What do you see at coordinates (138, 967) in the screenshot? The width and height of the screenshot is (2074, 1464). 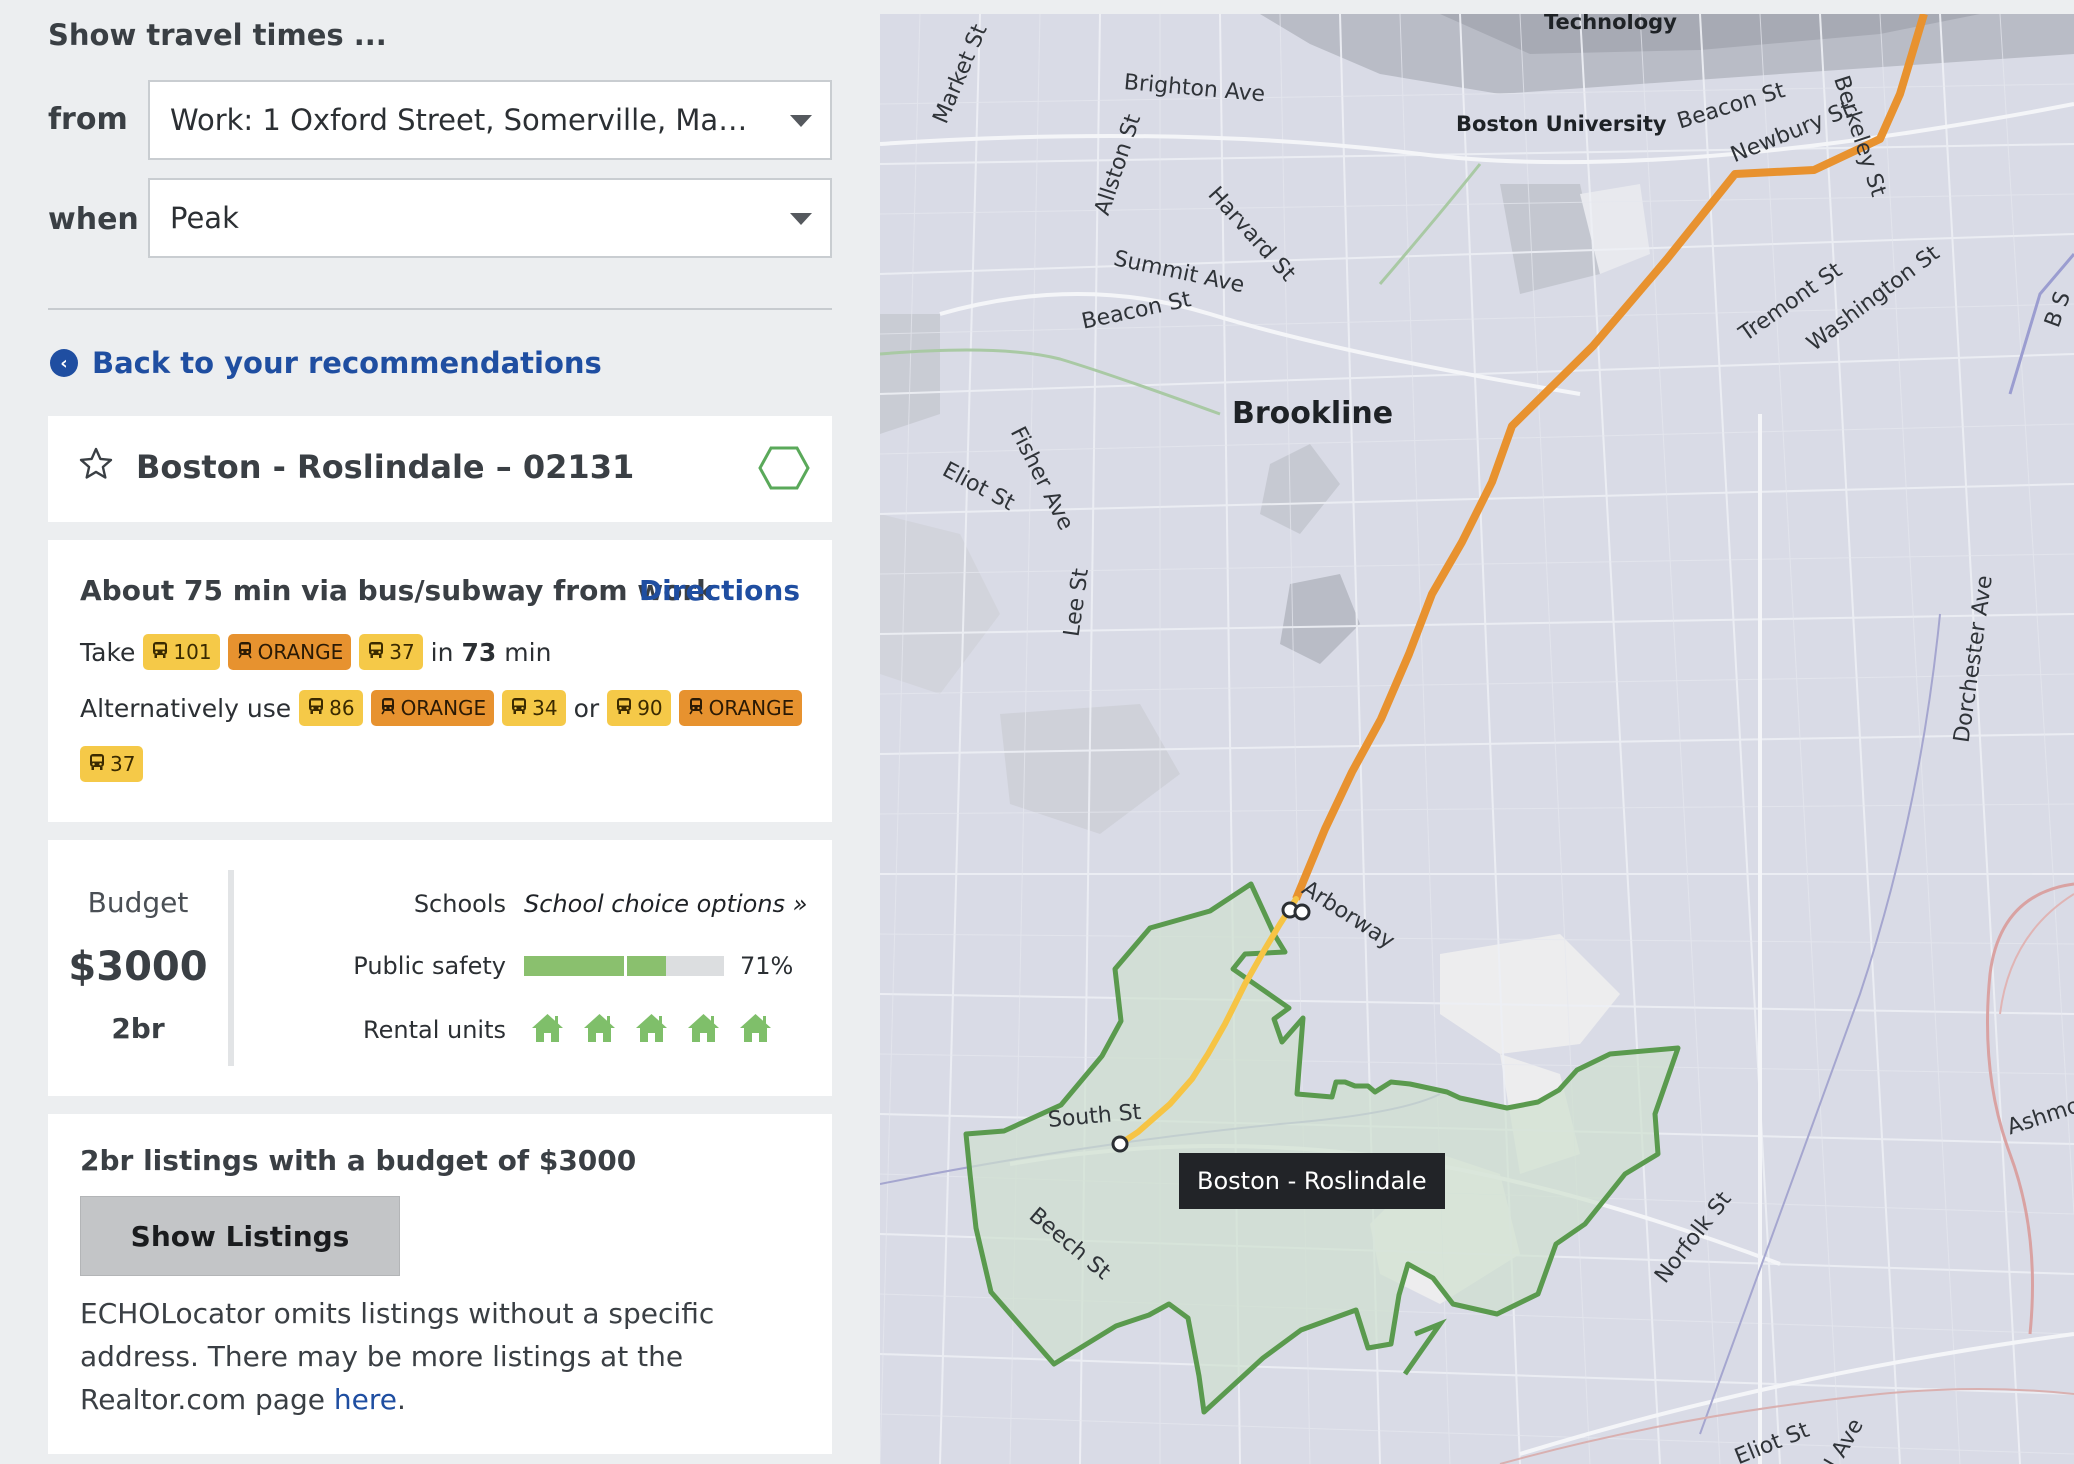 I see `budget-value: $3000` at bounding box center [138, 967].